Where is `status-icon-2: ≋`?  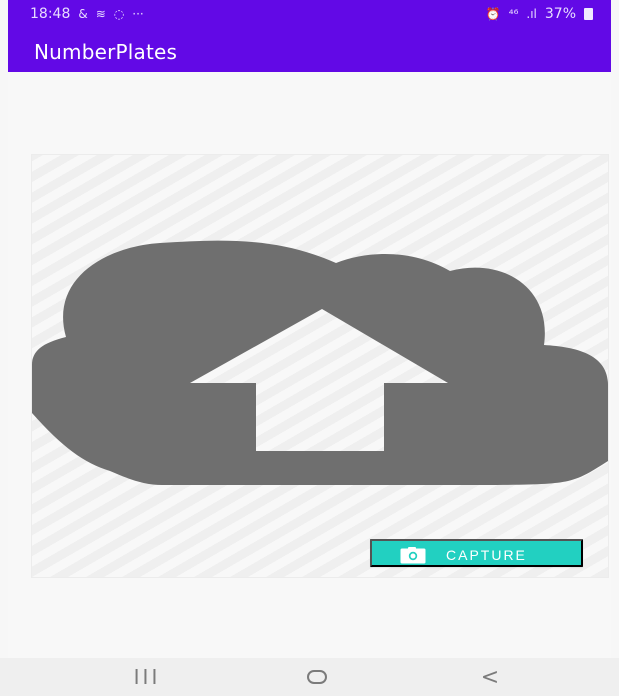
status-icon-2: ≋ is located at coordinates (100, 14).